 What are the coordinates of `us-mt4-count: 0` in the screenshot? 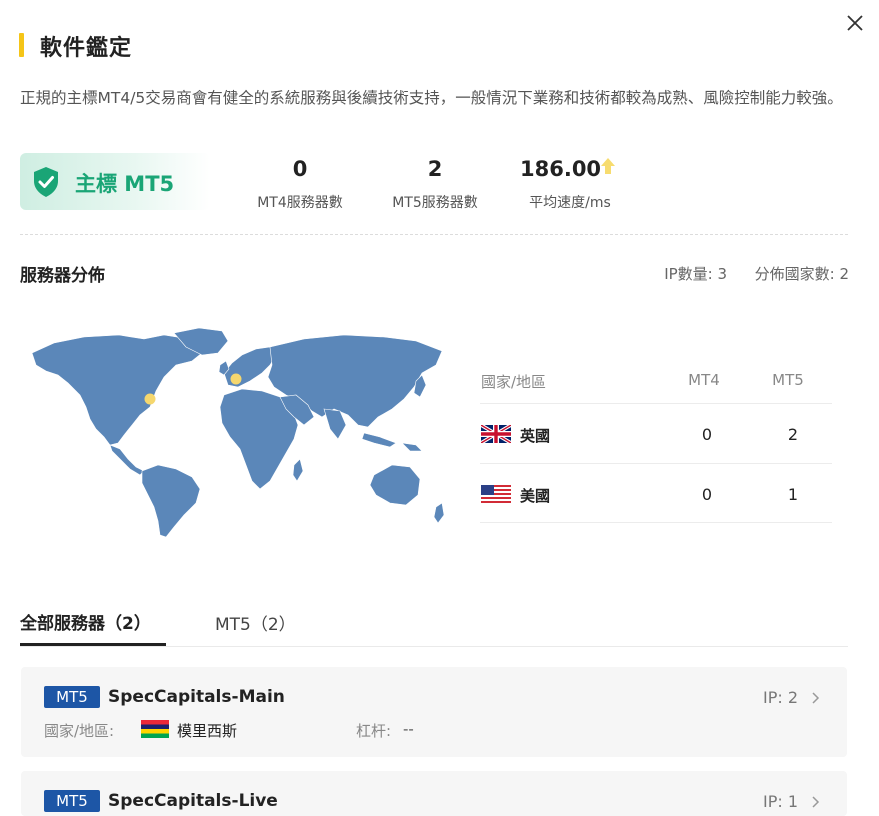 It's located at (707, 494).